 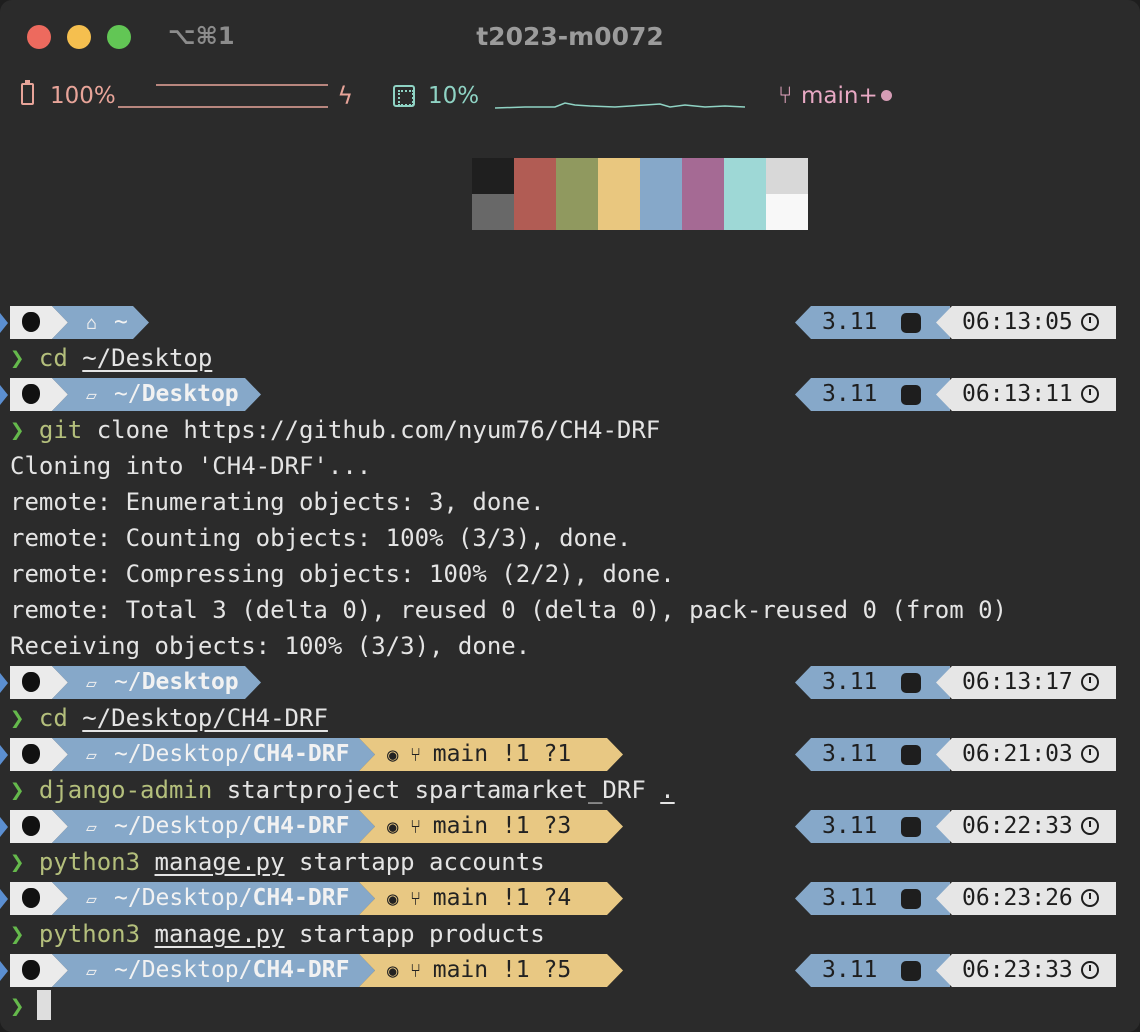 I want to click on apple-icon, so click(x=31, y=754).